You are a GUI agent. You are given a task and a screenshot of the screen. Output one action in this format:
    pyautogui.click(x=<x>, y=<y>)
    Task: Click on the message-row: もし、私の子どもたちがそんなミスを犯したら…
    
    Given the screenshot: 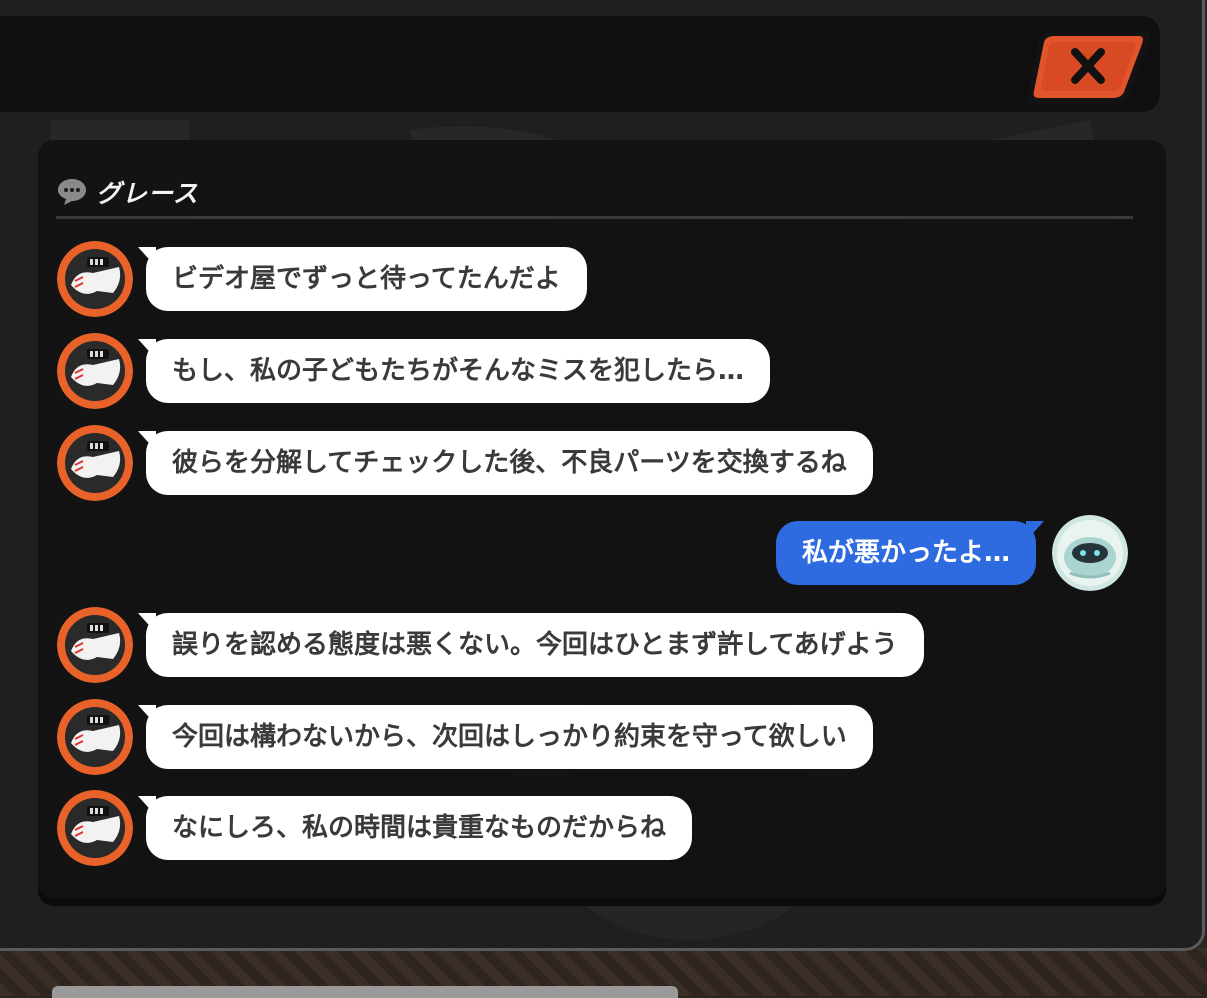 What is the action you would take?
    pyautogui.click(x=603, y=373)
    